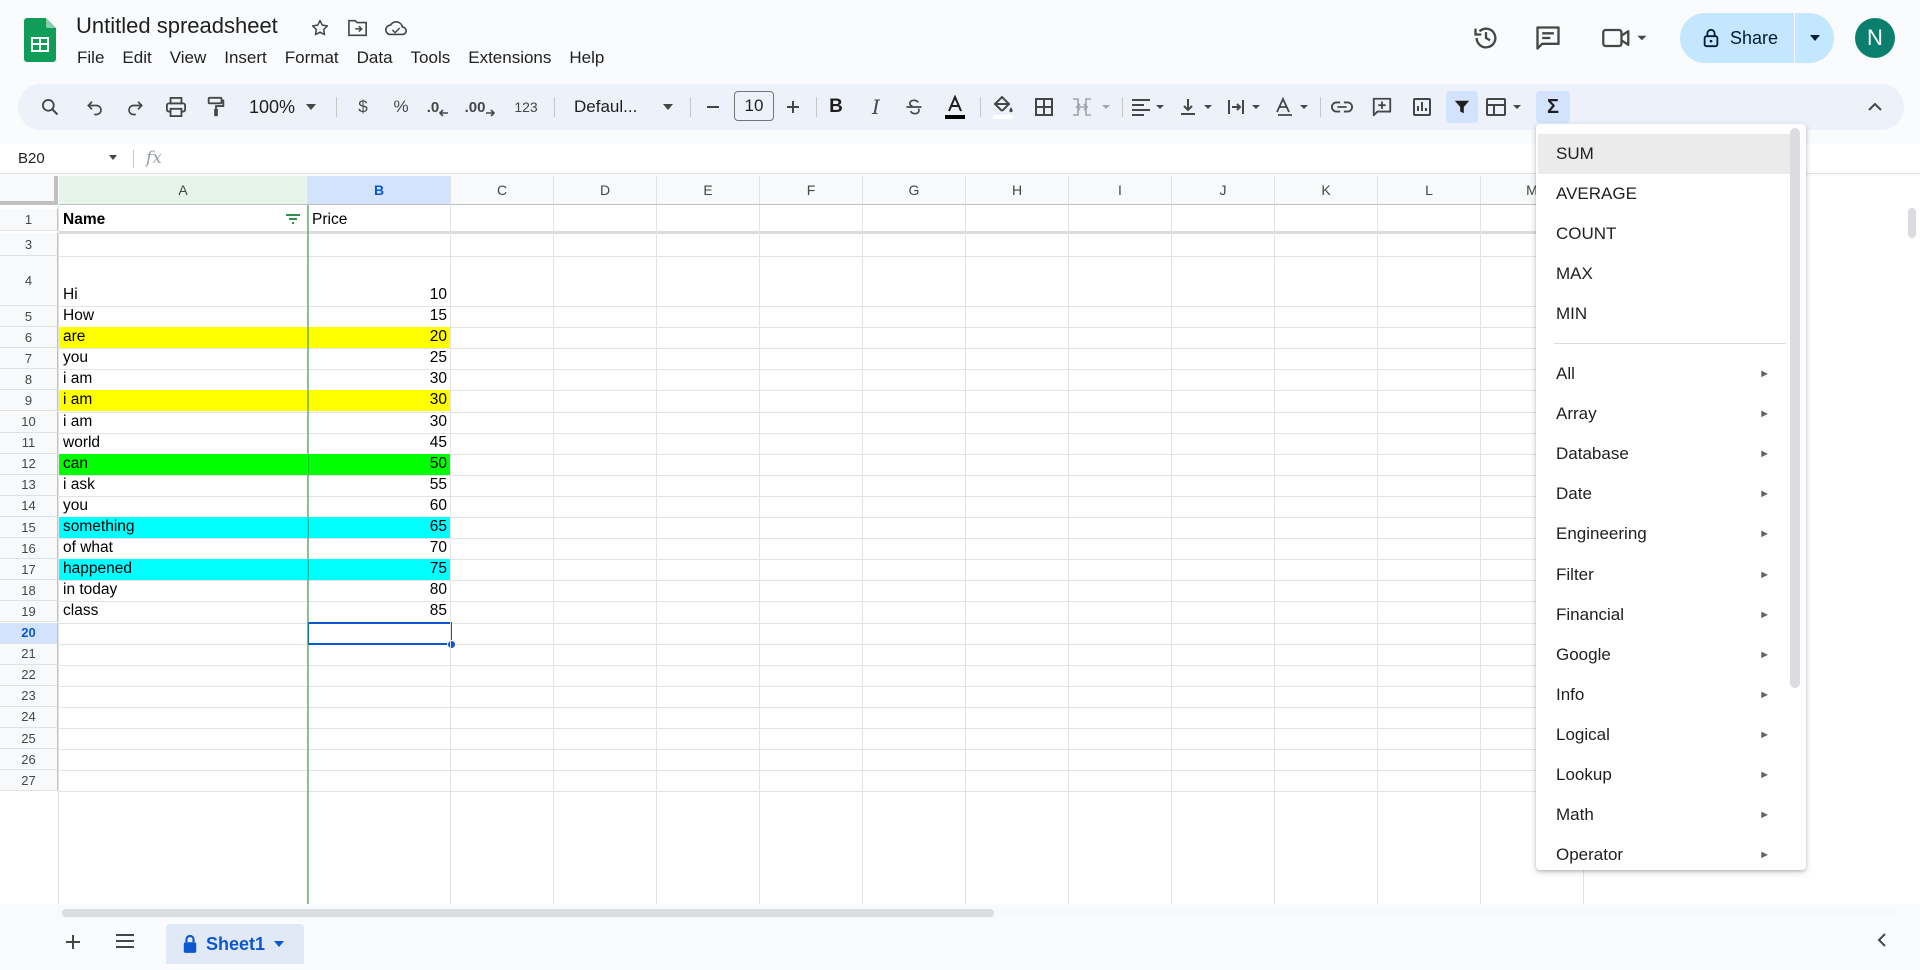  What do you see at coordinates (379, 527) in the screenshot?
I see `cell-b15: 65` at bounding box center [379, 527].